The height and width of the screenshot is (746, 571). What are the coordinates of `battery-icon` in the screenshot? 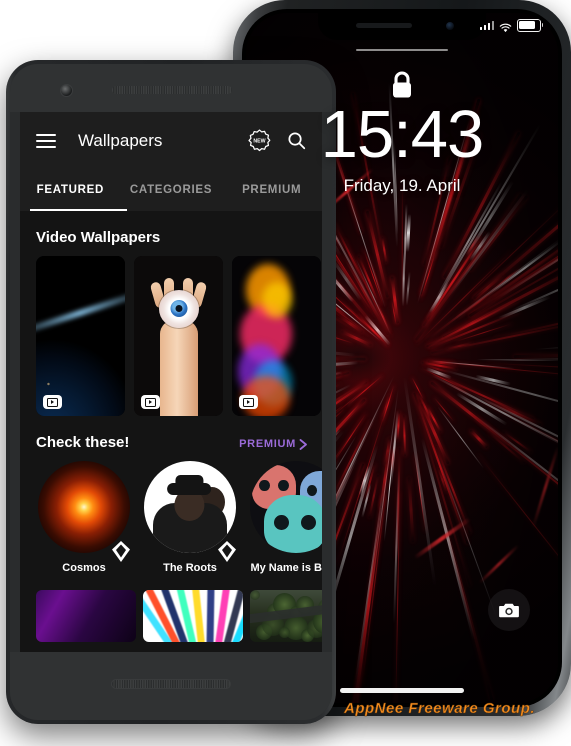 It's located at (530, 25).